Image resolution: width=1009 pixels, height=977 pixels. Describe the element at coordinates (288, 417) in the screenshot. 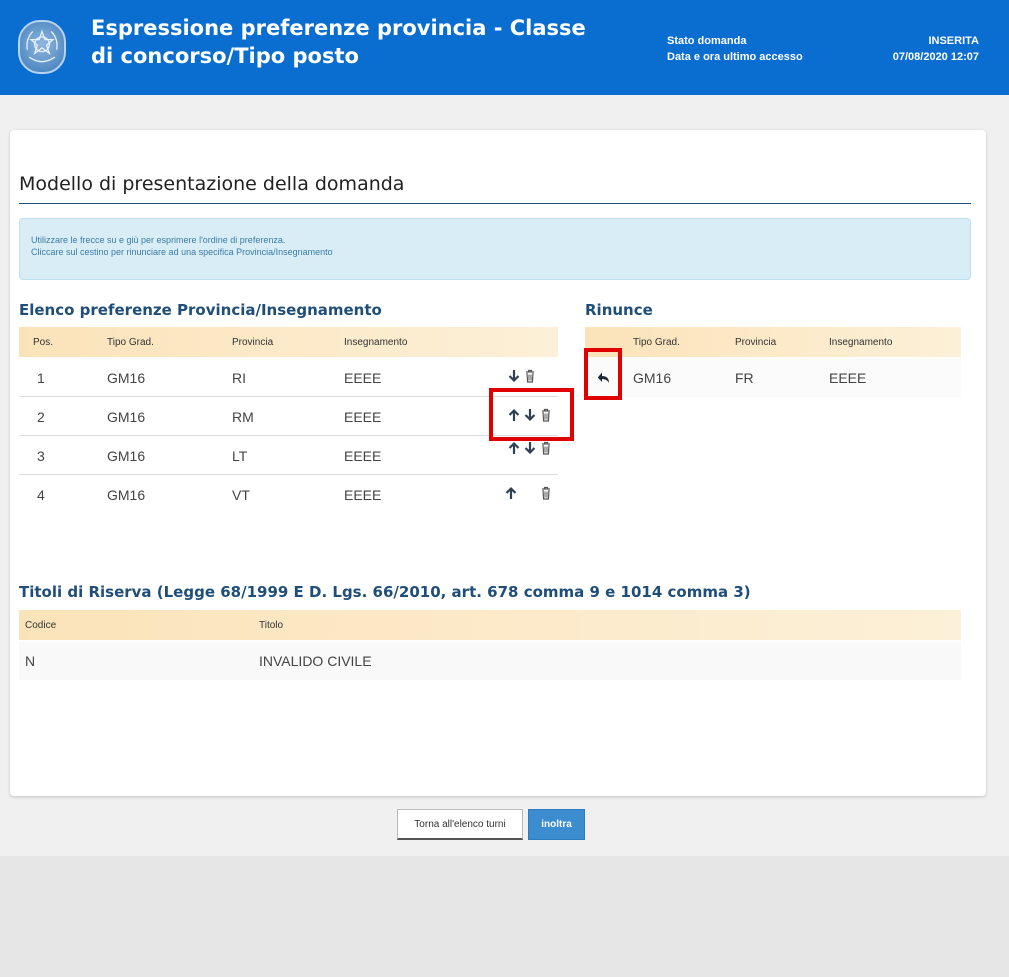

I see `table-row: 2 GM16 RM EEEE` at that location.